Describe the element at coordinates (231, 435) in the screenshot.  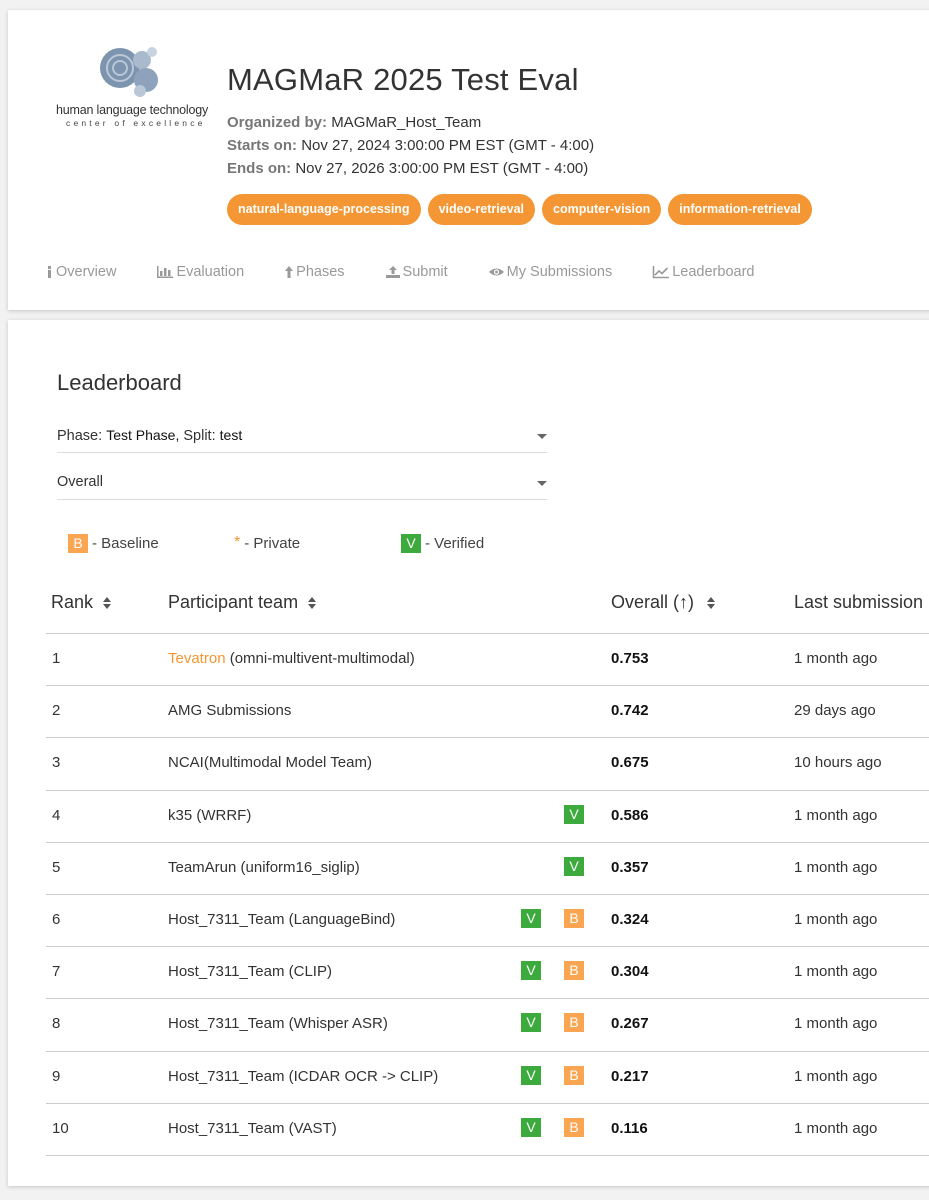
I see `split-value: test` at that location.